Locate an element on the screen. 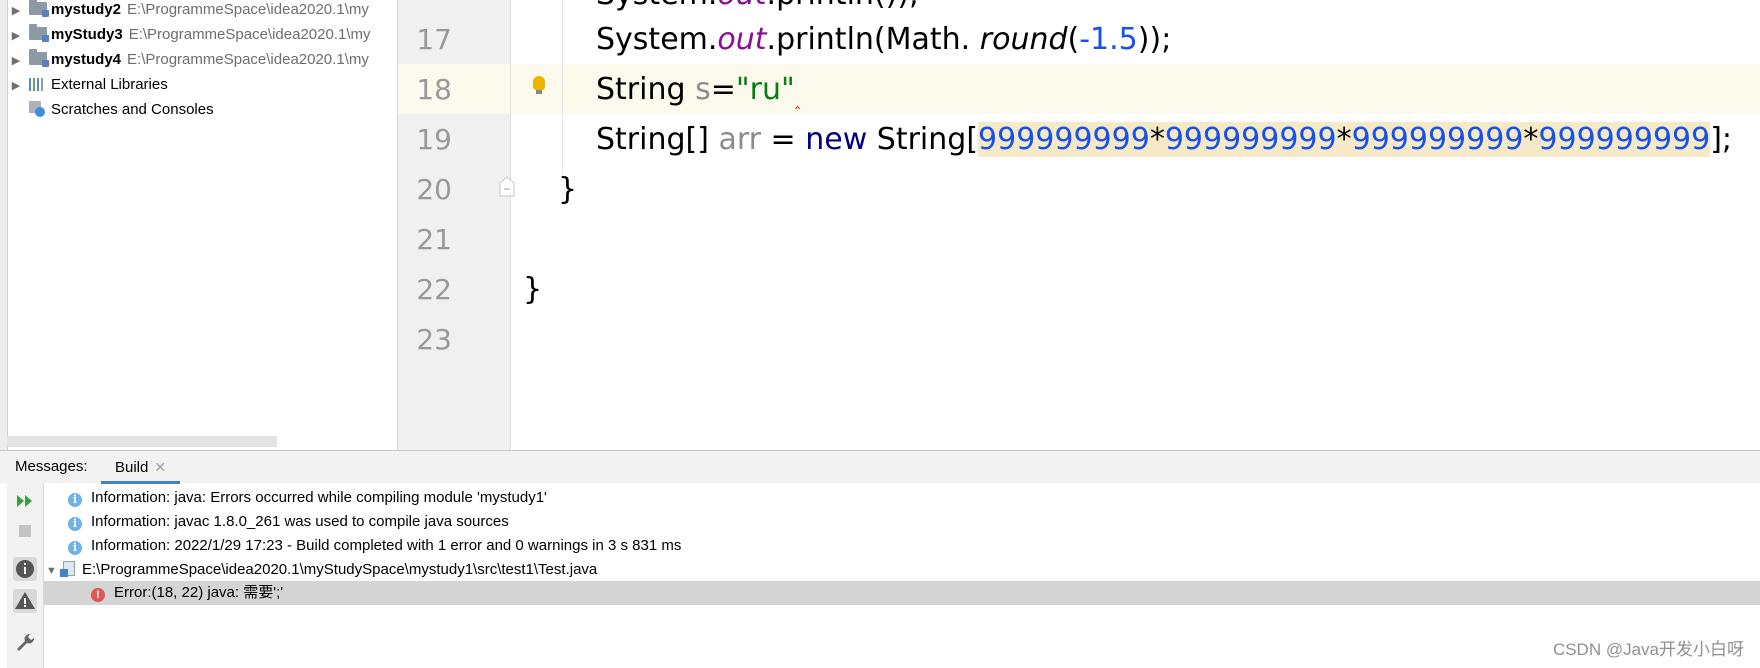 This screenshot has height=668, width=1760. library-icon is located at coordinates (38, 83).